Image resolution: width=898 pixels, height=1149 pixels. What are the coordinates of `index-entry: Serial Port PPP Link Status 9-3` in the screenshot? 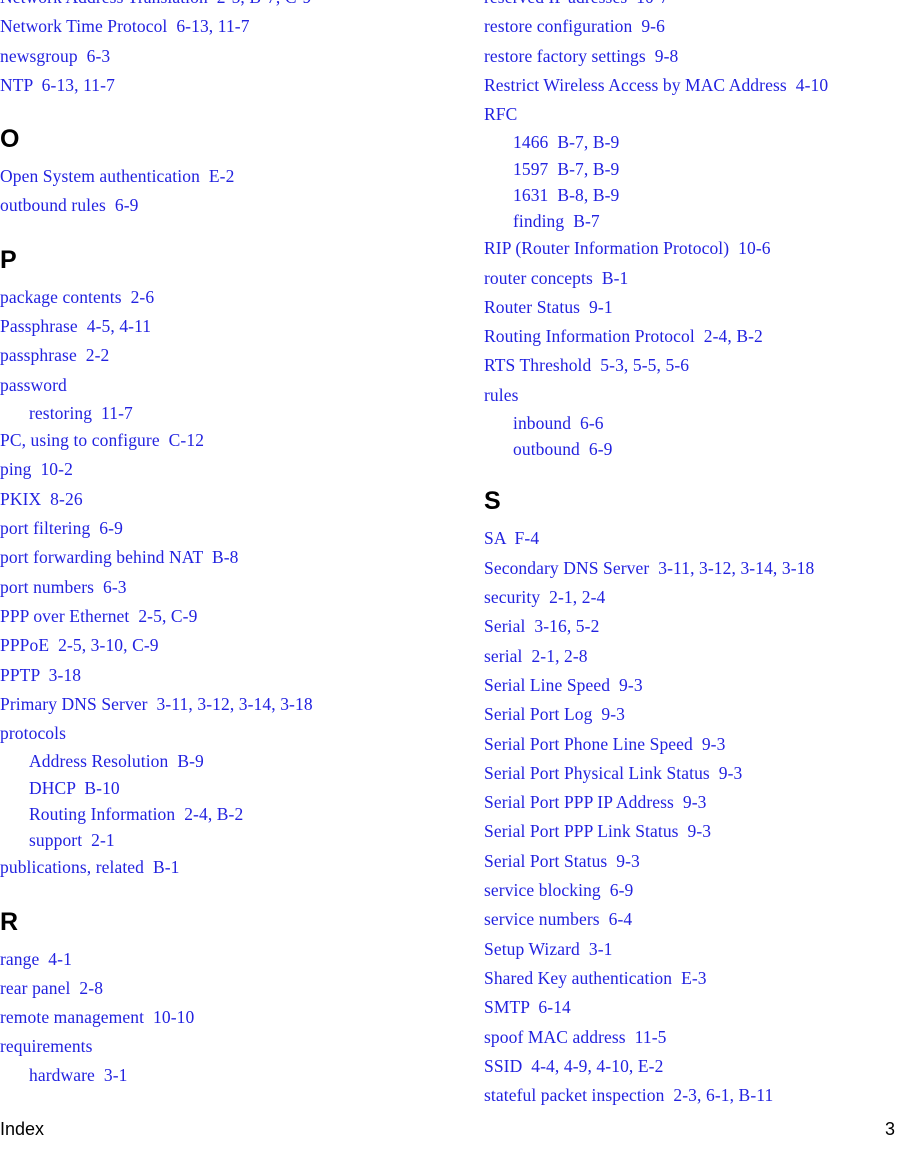 It's located at (691, 831).